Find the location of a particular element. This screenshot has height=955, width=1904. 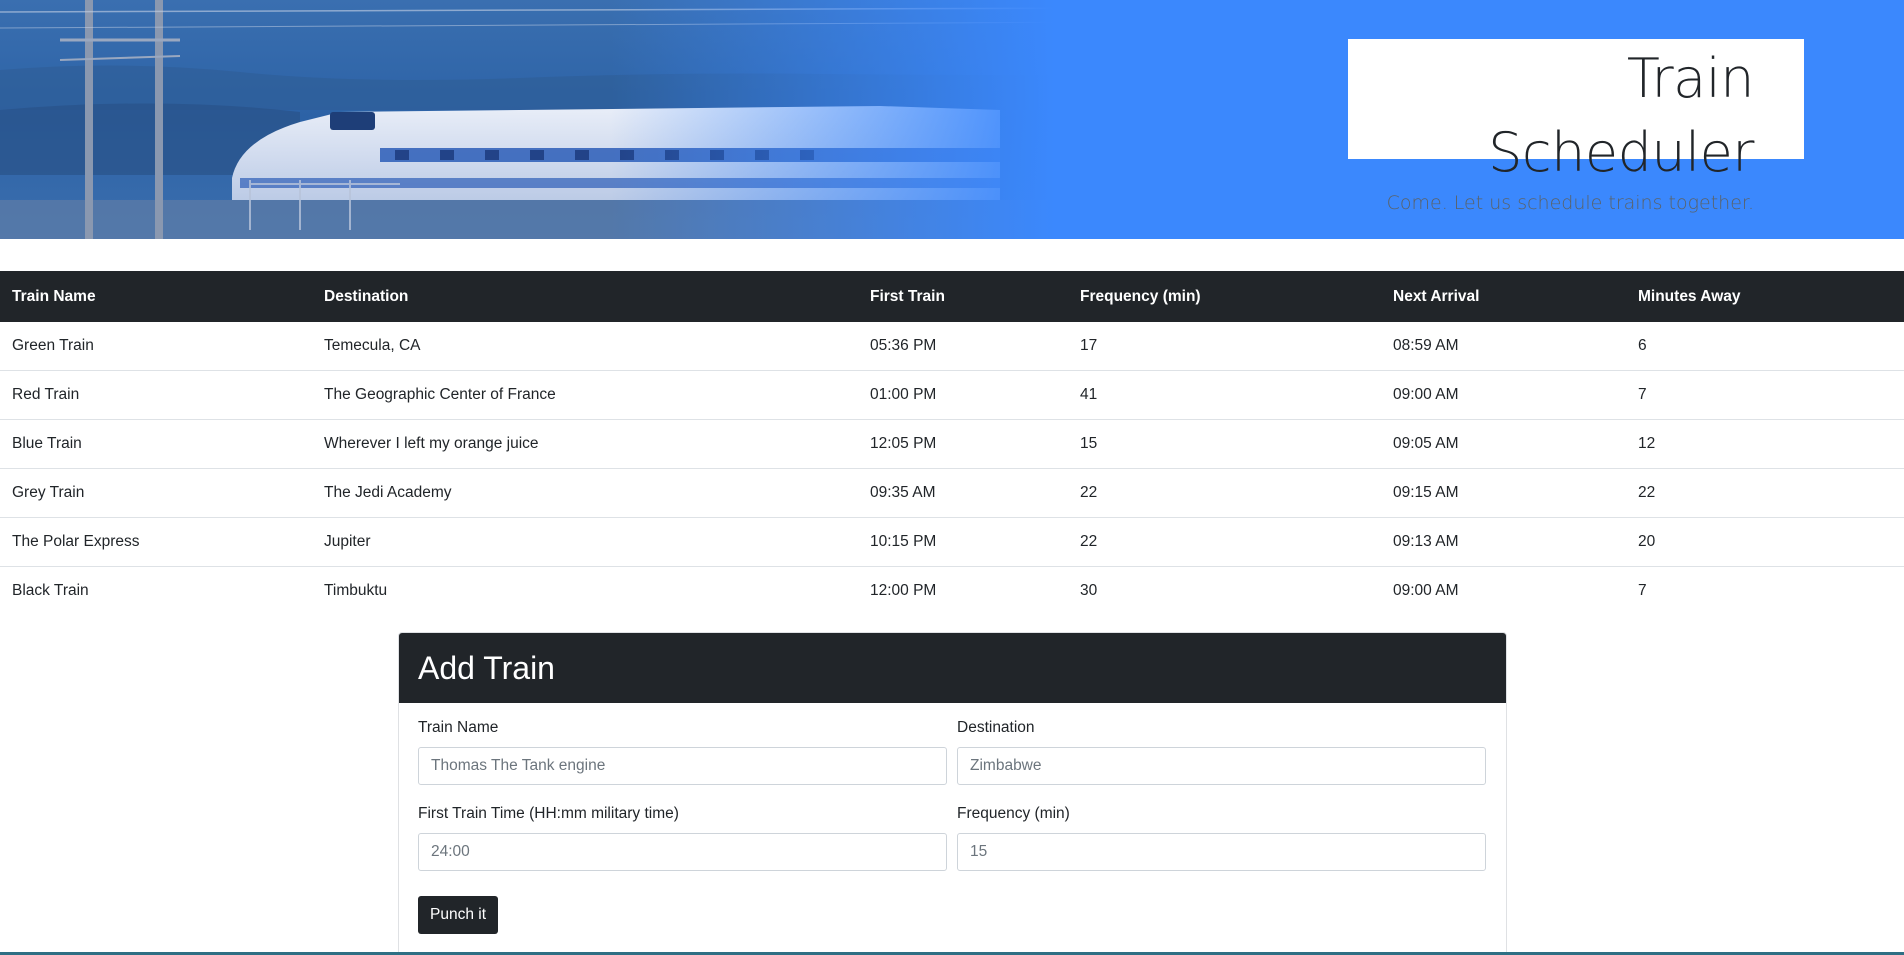

cell-next-arrival: 09:15 AM is located at coordinates (1503, 493).